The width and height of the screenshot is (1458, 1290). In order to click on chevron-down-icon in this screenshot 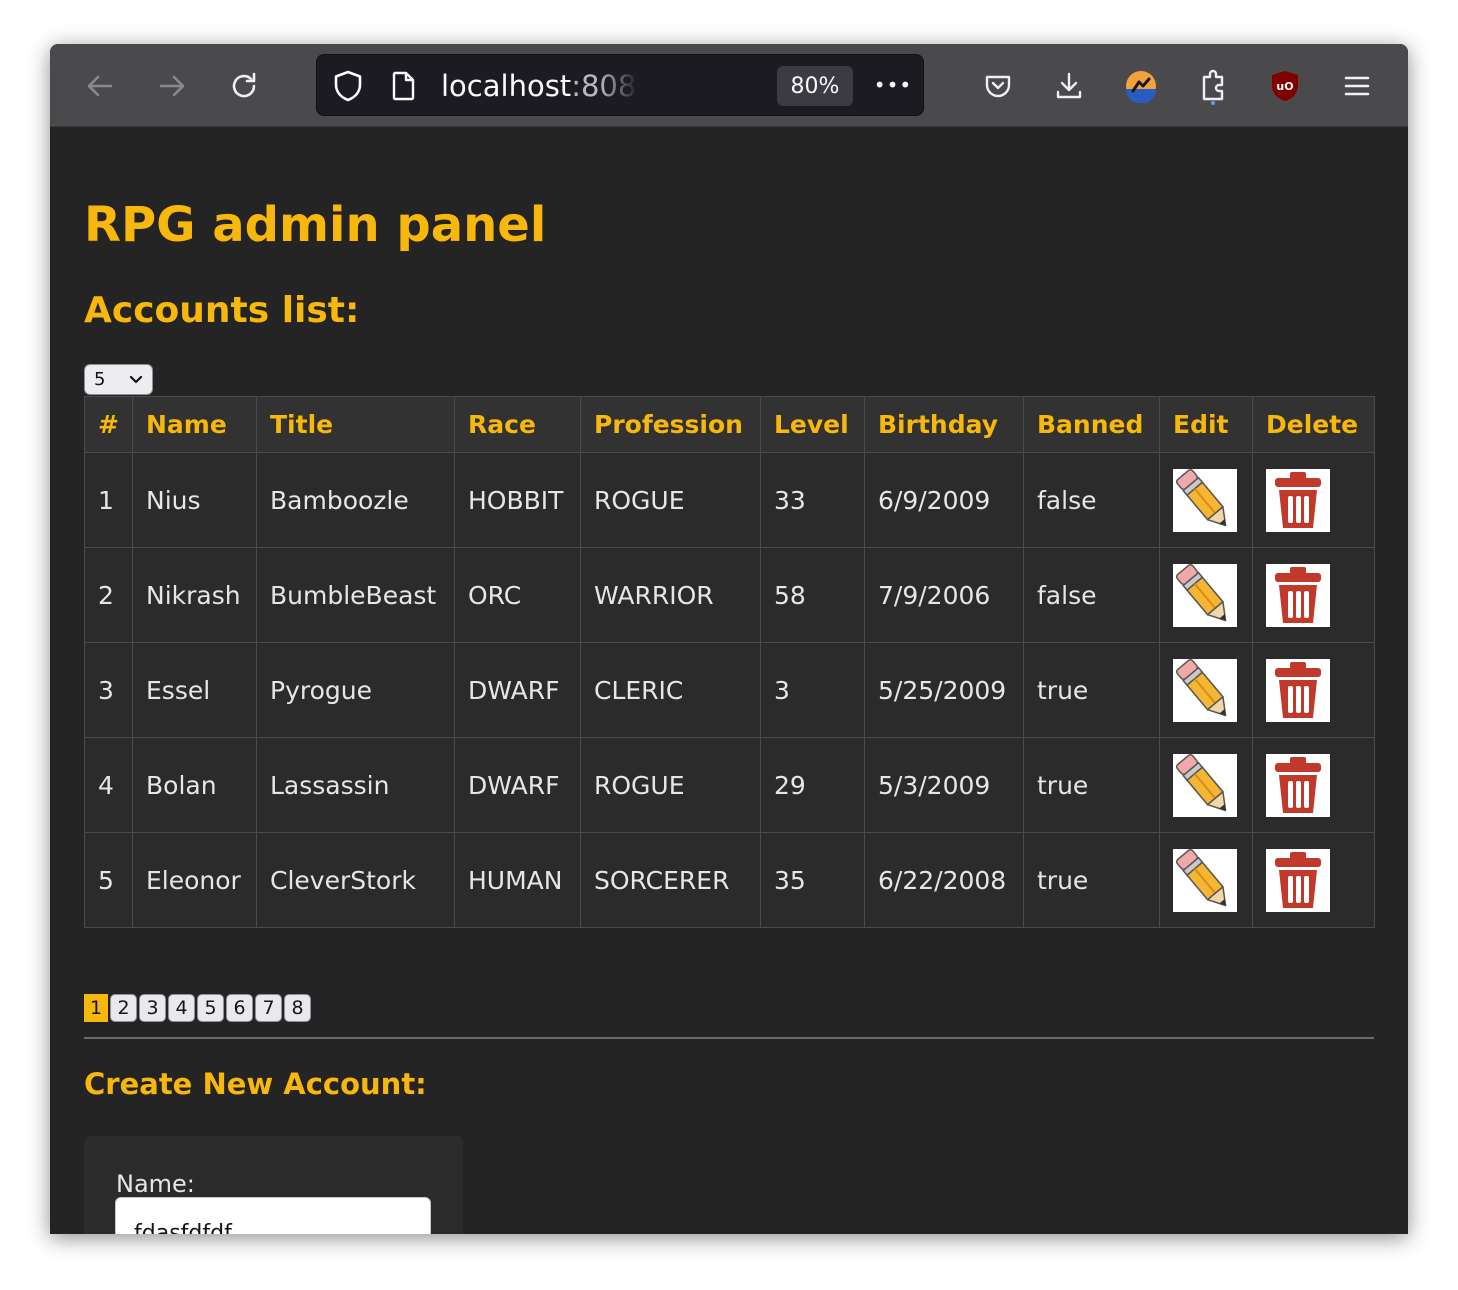, I will do `click(136, 379)`.